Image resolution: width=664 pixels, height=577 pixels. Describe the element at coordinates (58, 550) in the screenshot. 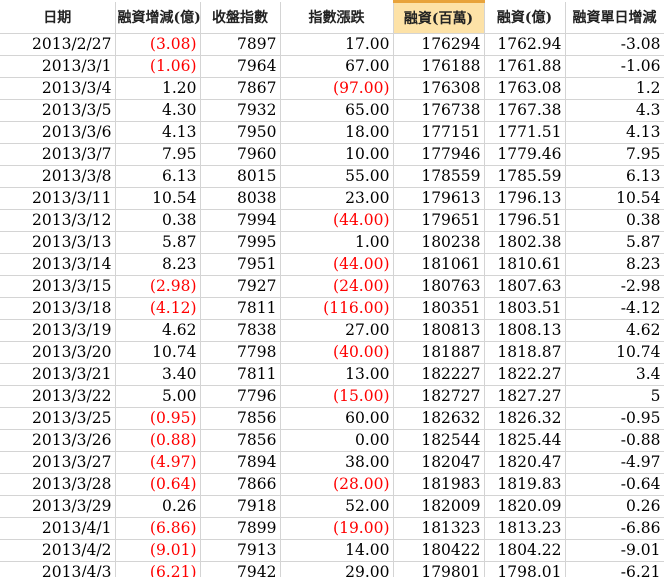

I see `table-cell: 2013/4/2` at that location.